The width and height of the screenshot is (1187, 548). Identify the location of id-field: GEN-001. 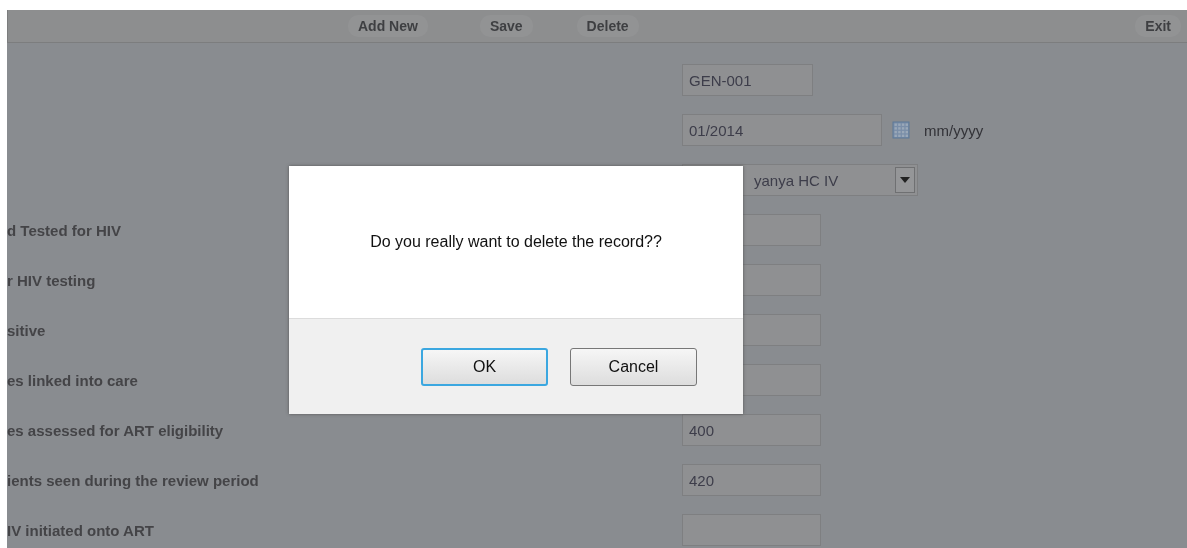
(747, 80).